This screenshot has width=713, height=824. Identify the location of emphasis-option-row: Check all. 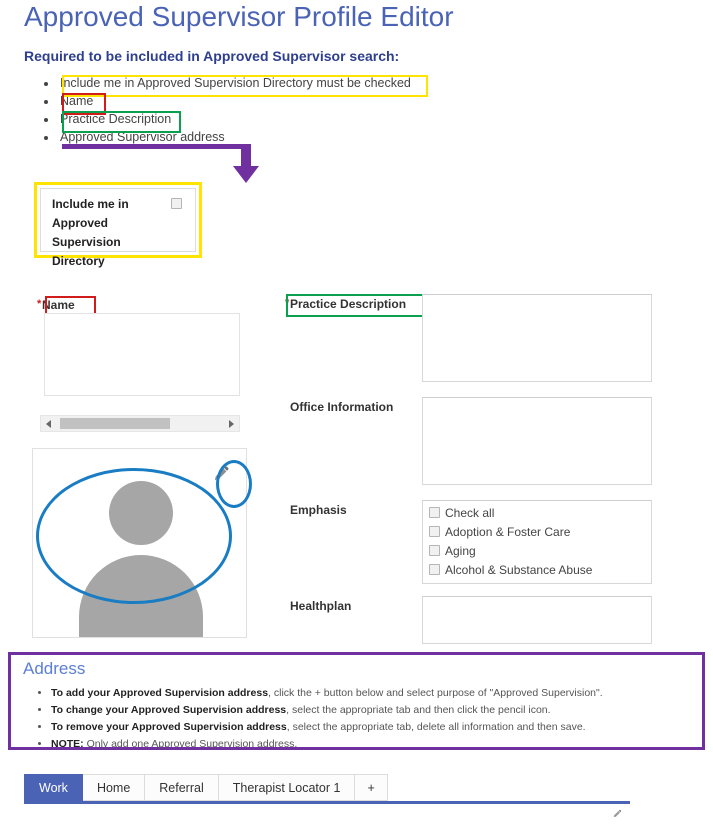
(510, 513).